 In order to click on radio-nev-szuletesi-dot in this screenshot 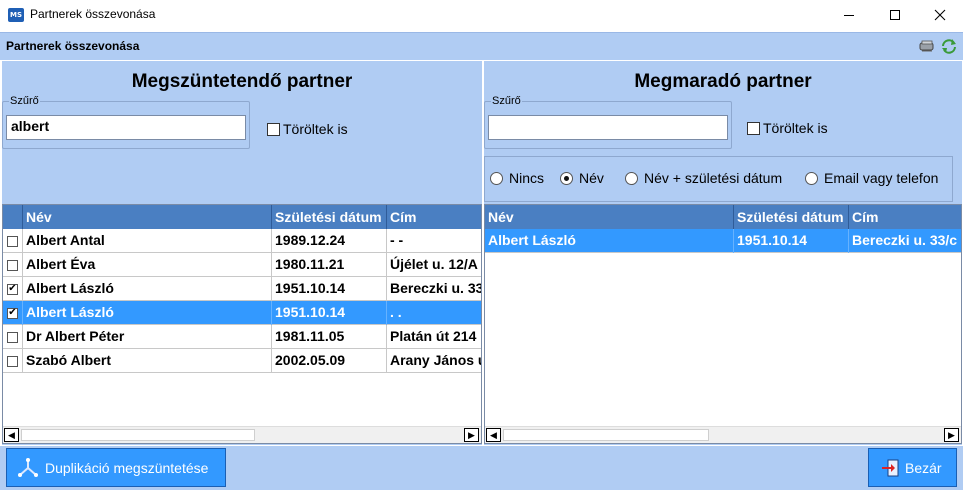, I will do `click(631, 178)`.